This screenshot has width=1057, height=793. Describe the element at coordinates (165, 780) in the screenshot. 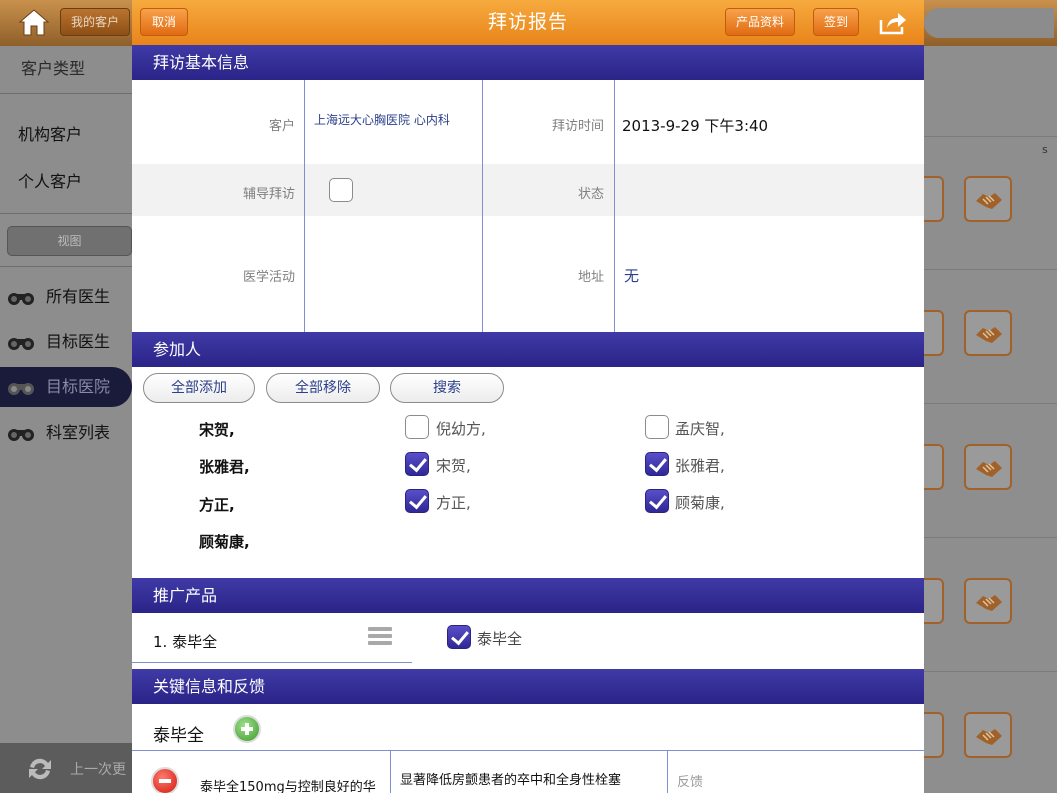

I see `remove-icon` at that location.